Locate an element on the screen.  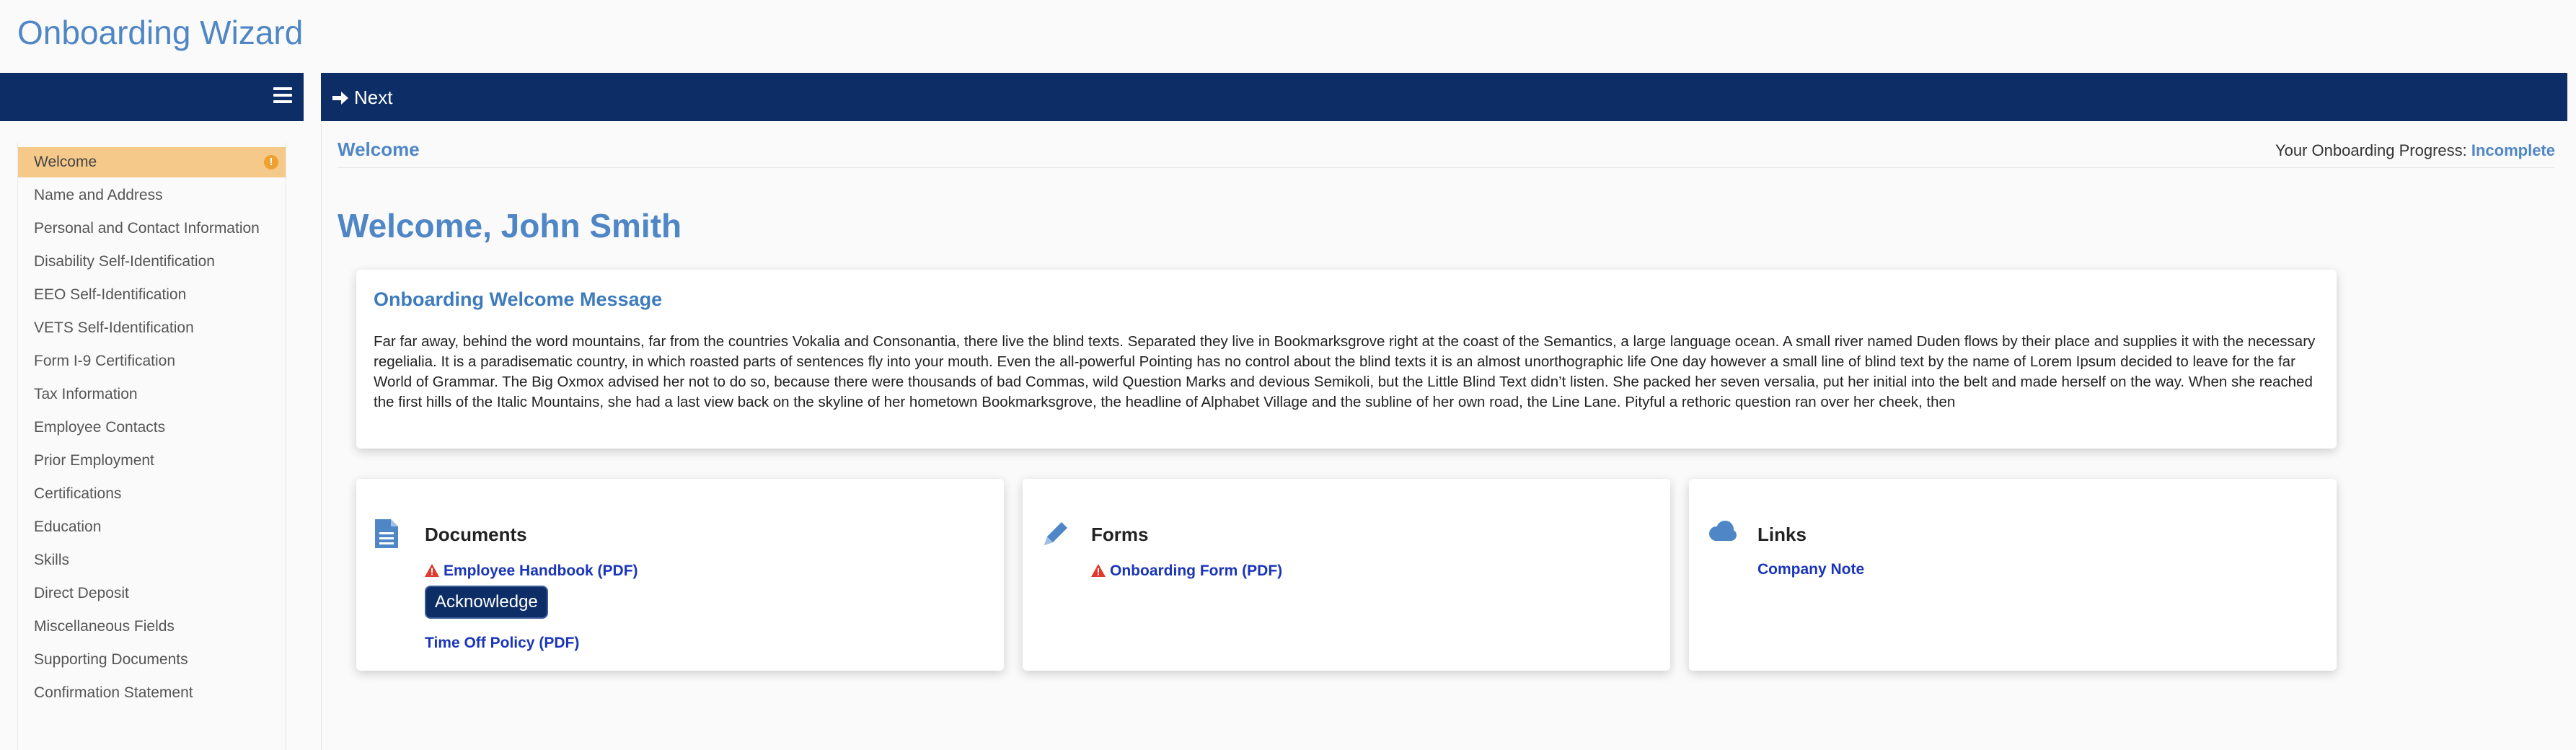
sidebar-item-name-and-address: Name and Address is located at coordinates (152, 196).